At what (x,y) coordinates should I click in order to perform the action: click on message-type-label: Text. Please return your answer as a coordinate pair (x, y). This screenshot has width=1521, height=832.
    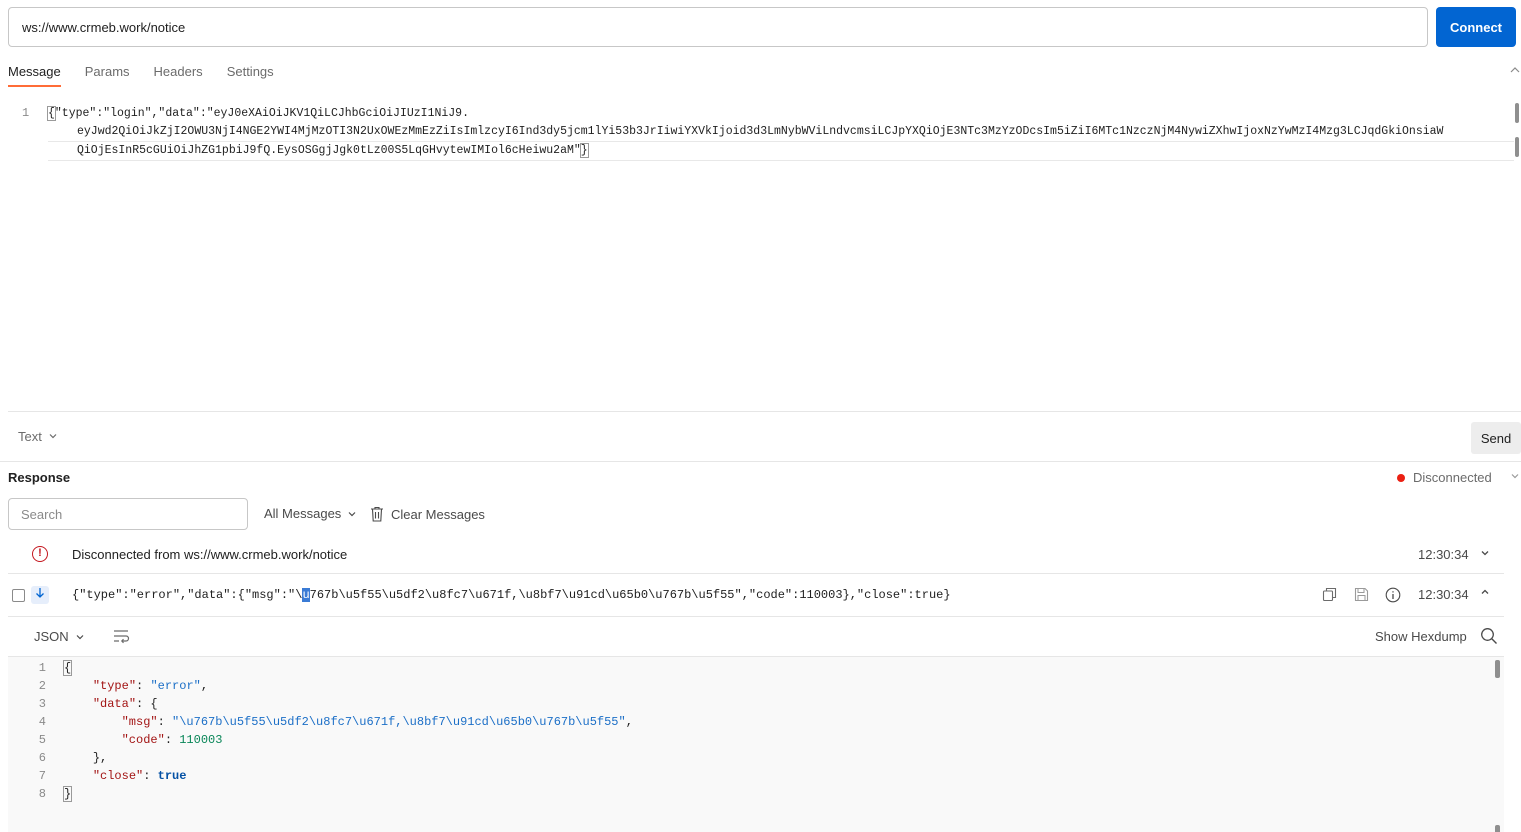
    Looking at the image, I should click on (30, 436).